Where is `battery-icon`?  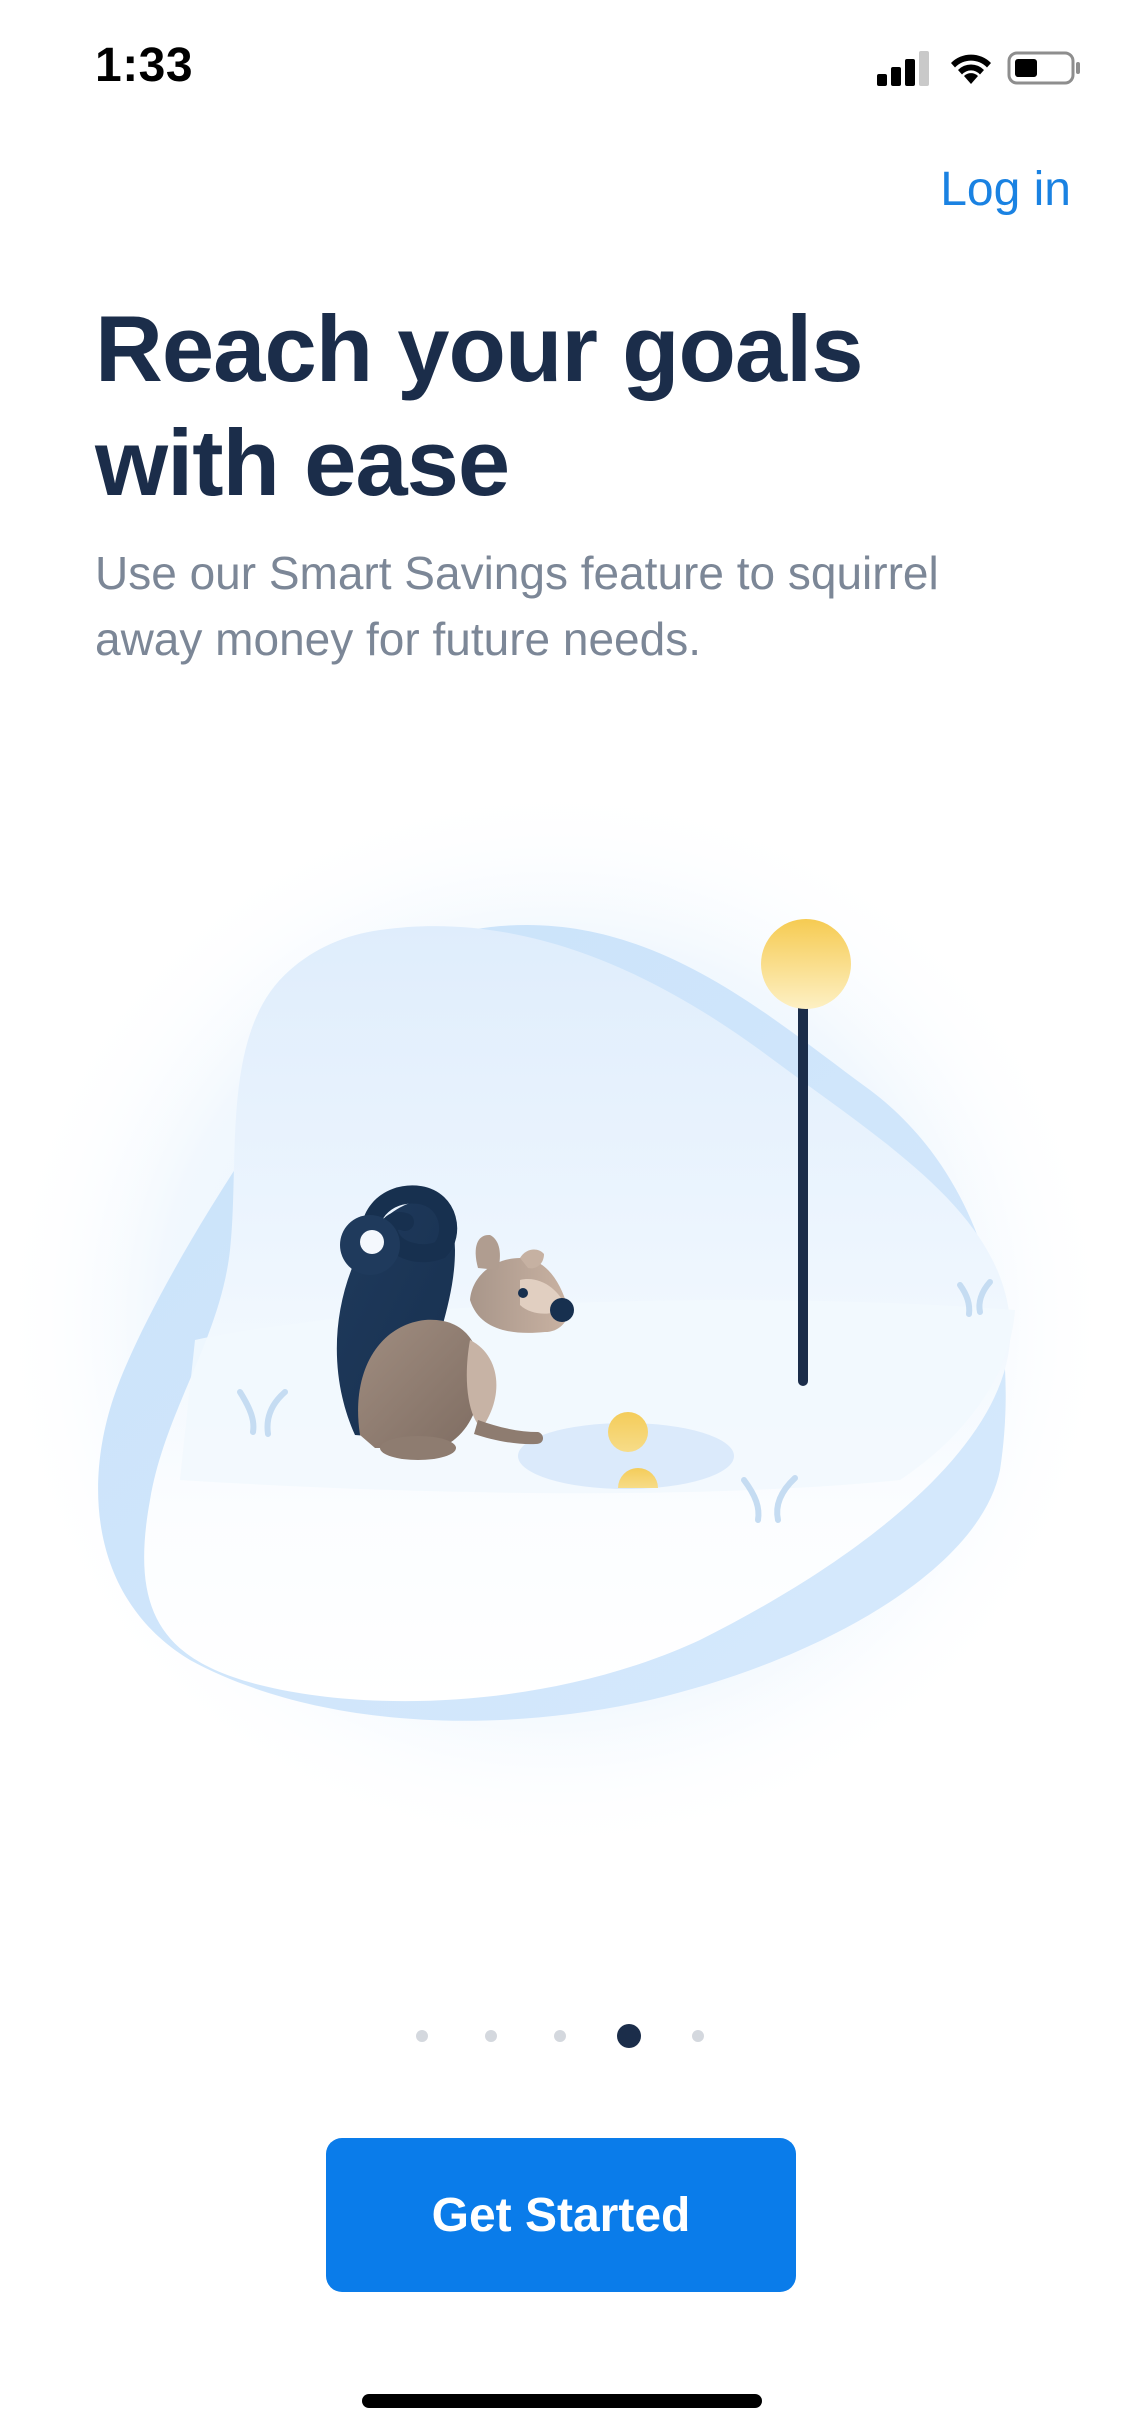
battery-icon is located at coordinates (1043, 68).